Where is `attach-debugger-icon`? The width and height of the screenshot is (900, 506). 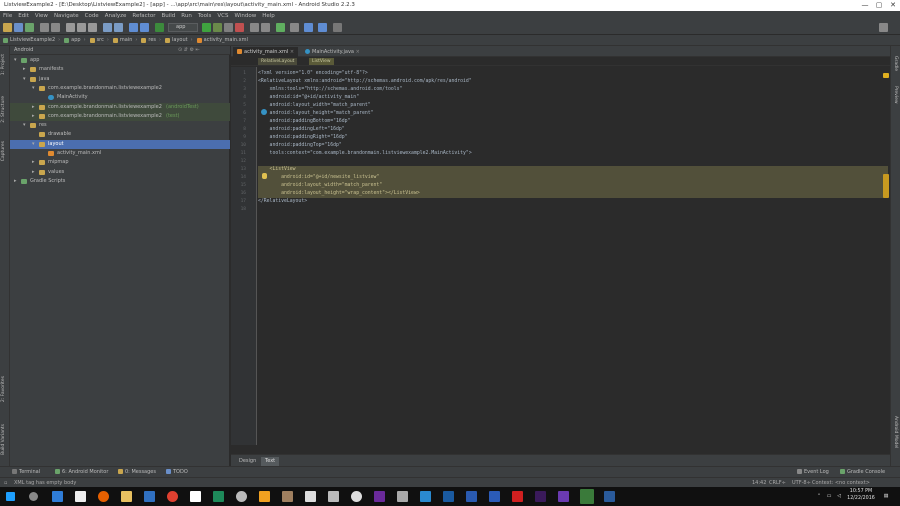 attach-debugger-icon is located at coordinates (228, 27).